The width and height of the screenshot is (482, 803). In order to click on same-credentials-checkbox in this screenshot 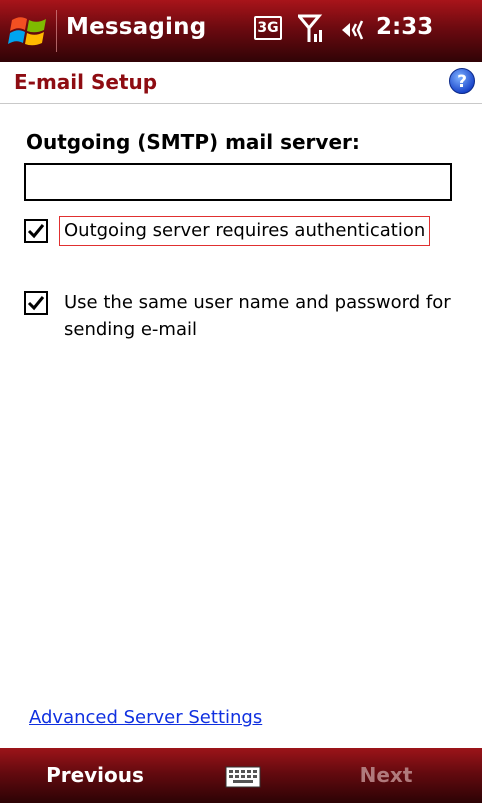, I will do `click(36, 303)`.